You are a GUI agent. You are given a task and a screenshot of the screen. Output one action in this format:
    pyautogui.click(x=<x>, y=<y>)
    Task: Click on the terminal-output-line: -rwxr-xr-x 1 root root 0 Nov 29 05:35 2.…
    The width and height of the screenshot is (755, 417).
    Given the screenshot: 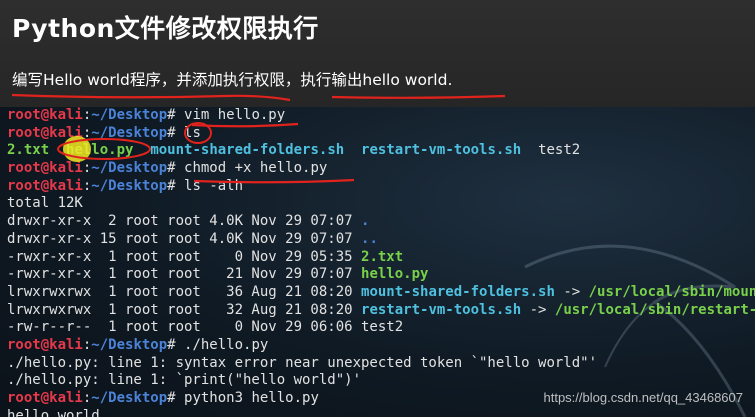 What is the action you would take?
    pyautogui.click(x=381, y=258)
    